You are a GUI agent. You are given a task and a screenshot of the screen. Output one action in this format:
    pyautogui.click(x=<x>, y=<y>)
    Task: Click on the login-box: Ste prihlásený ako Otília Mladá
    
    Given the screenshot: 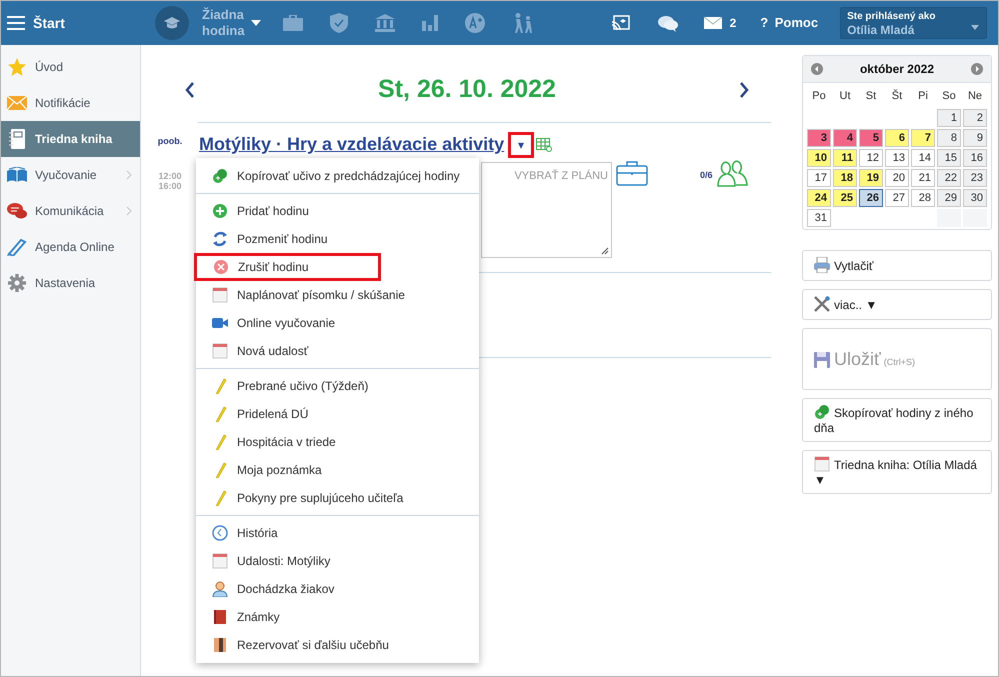 What is the action you would take?
    pyautogui.click(x=914, y=23)
    